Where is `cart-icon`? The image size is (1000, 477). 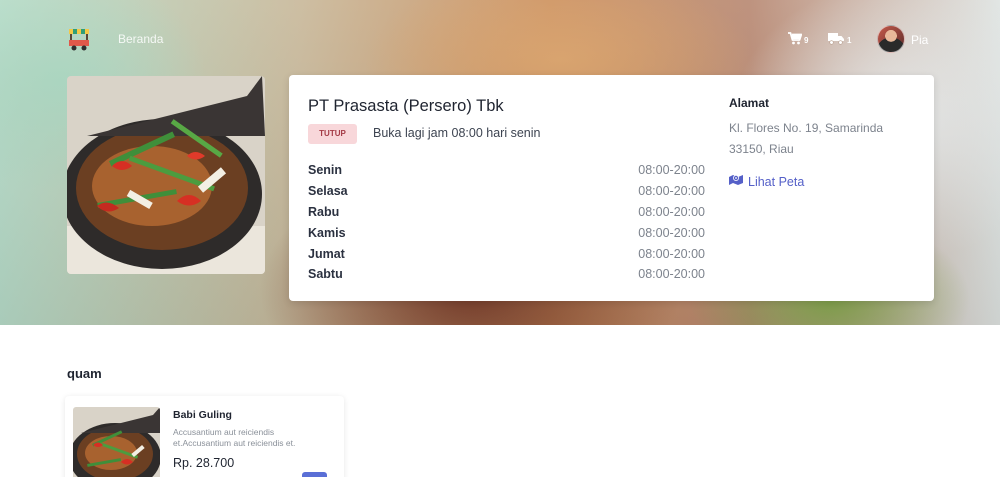
cart-icon is located at coordinates (795, 38).